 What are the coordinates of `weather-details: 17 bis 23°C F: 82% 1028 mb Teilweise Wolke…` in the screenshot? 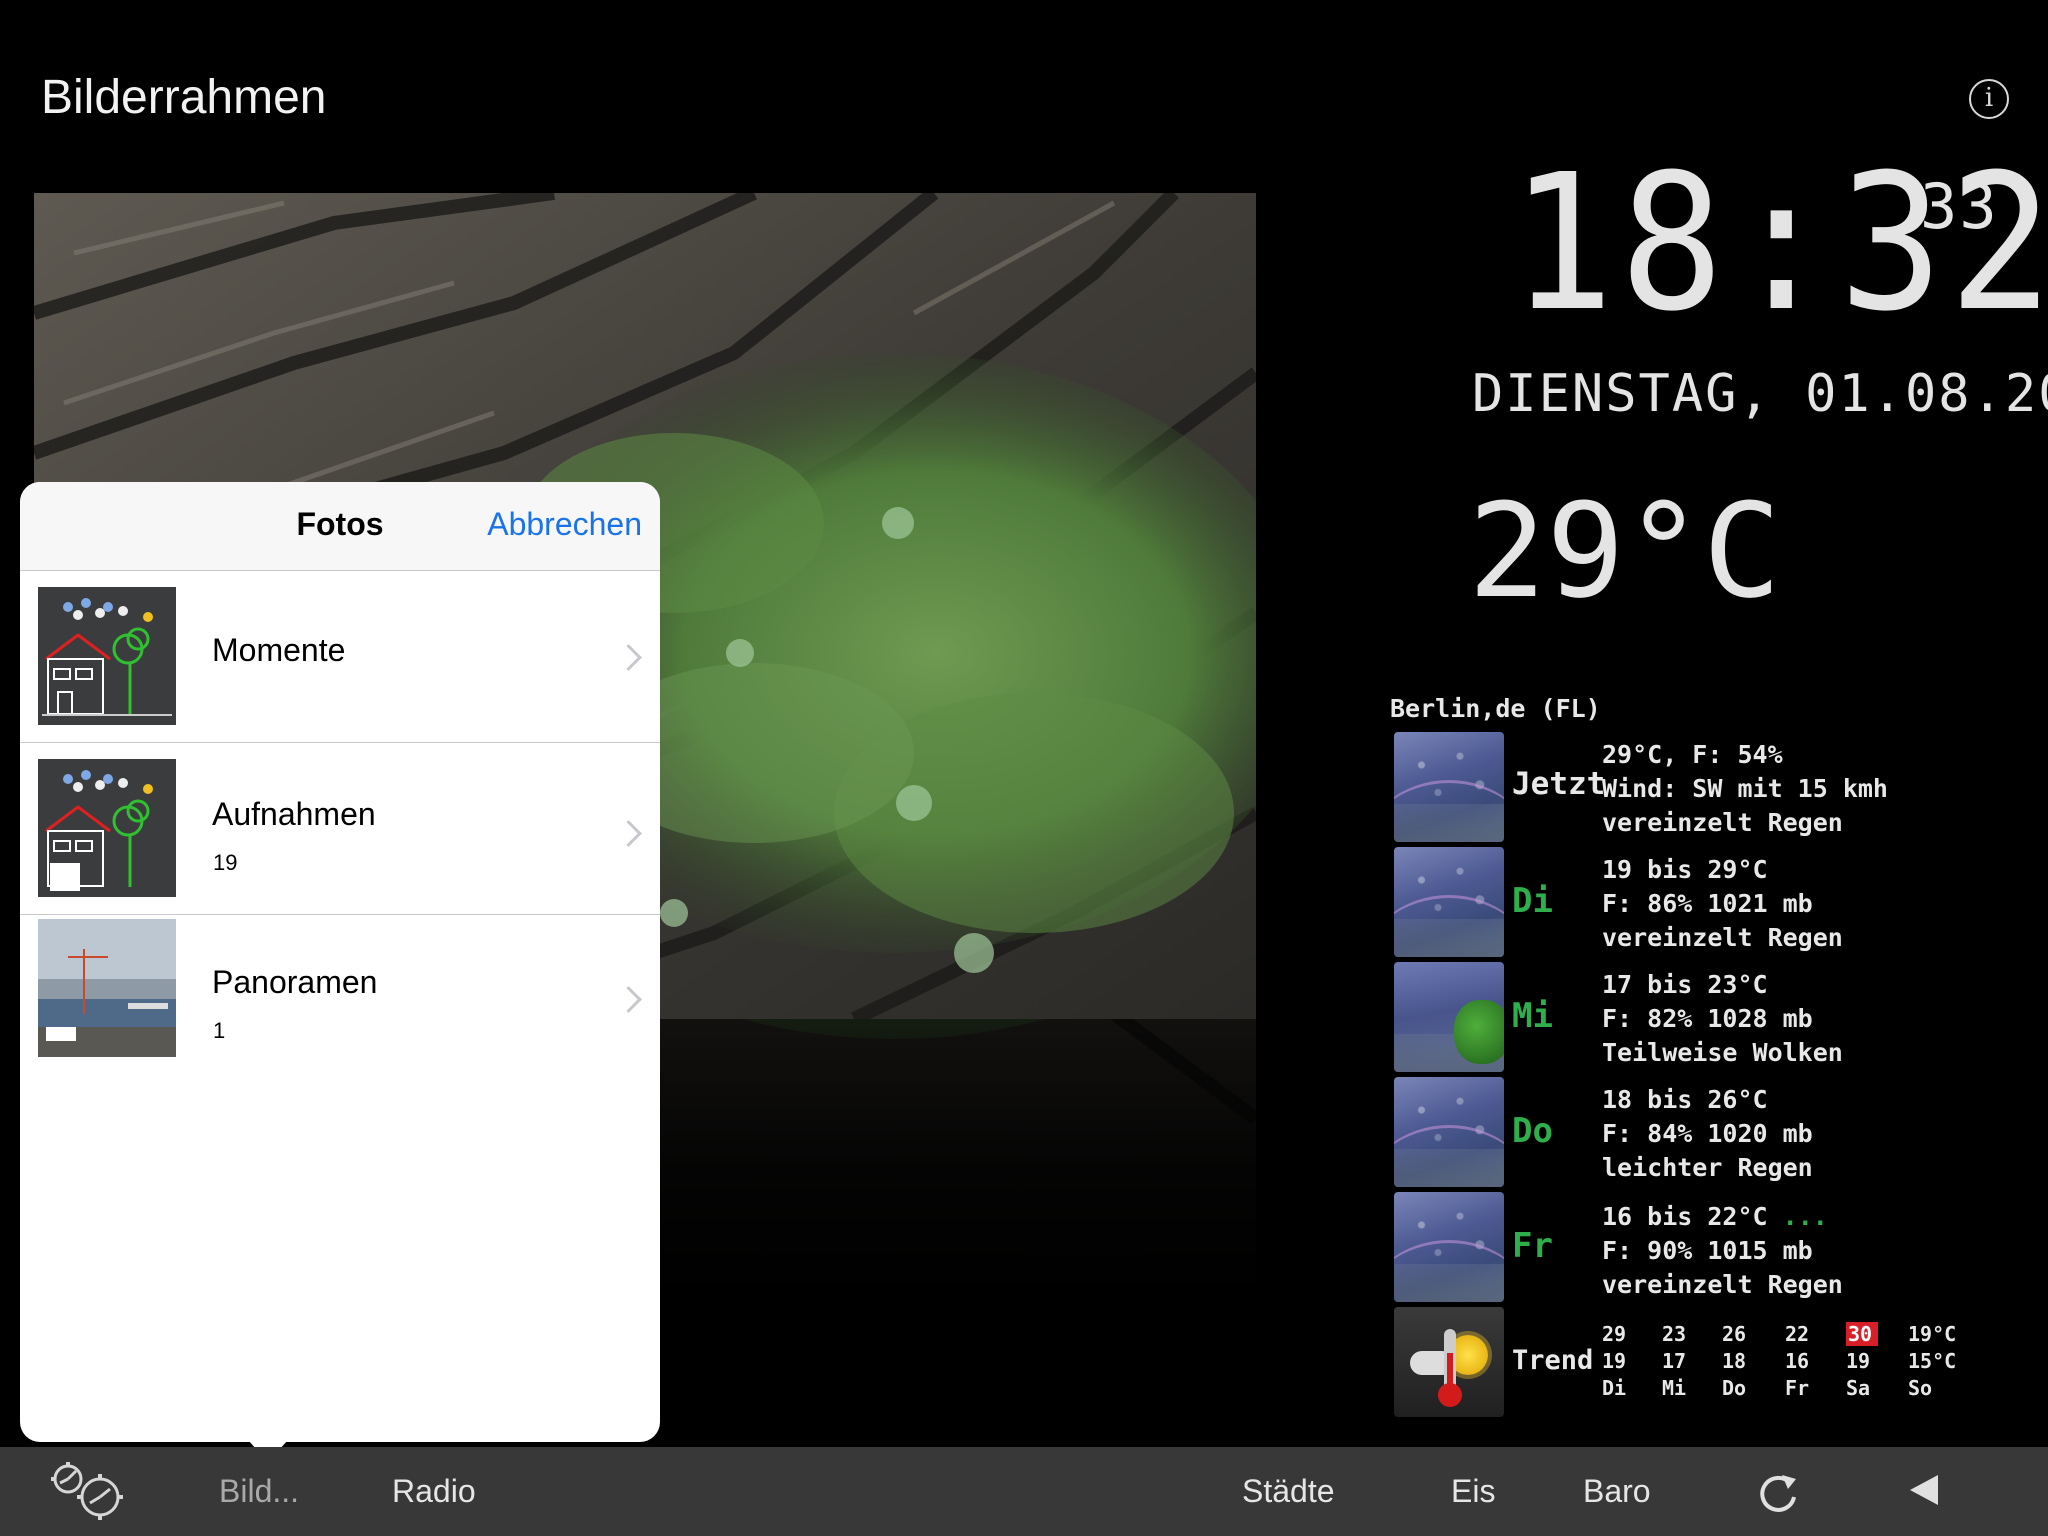 It's located at (1722, 1018).